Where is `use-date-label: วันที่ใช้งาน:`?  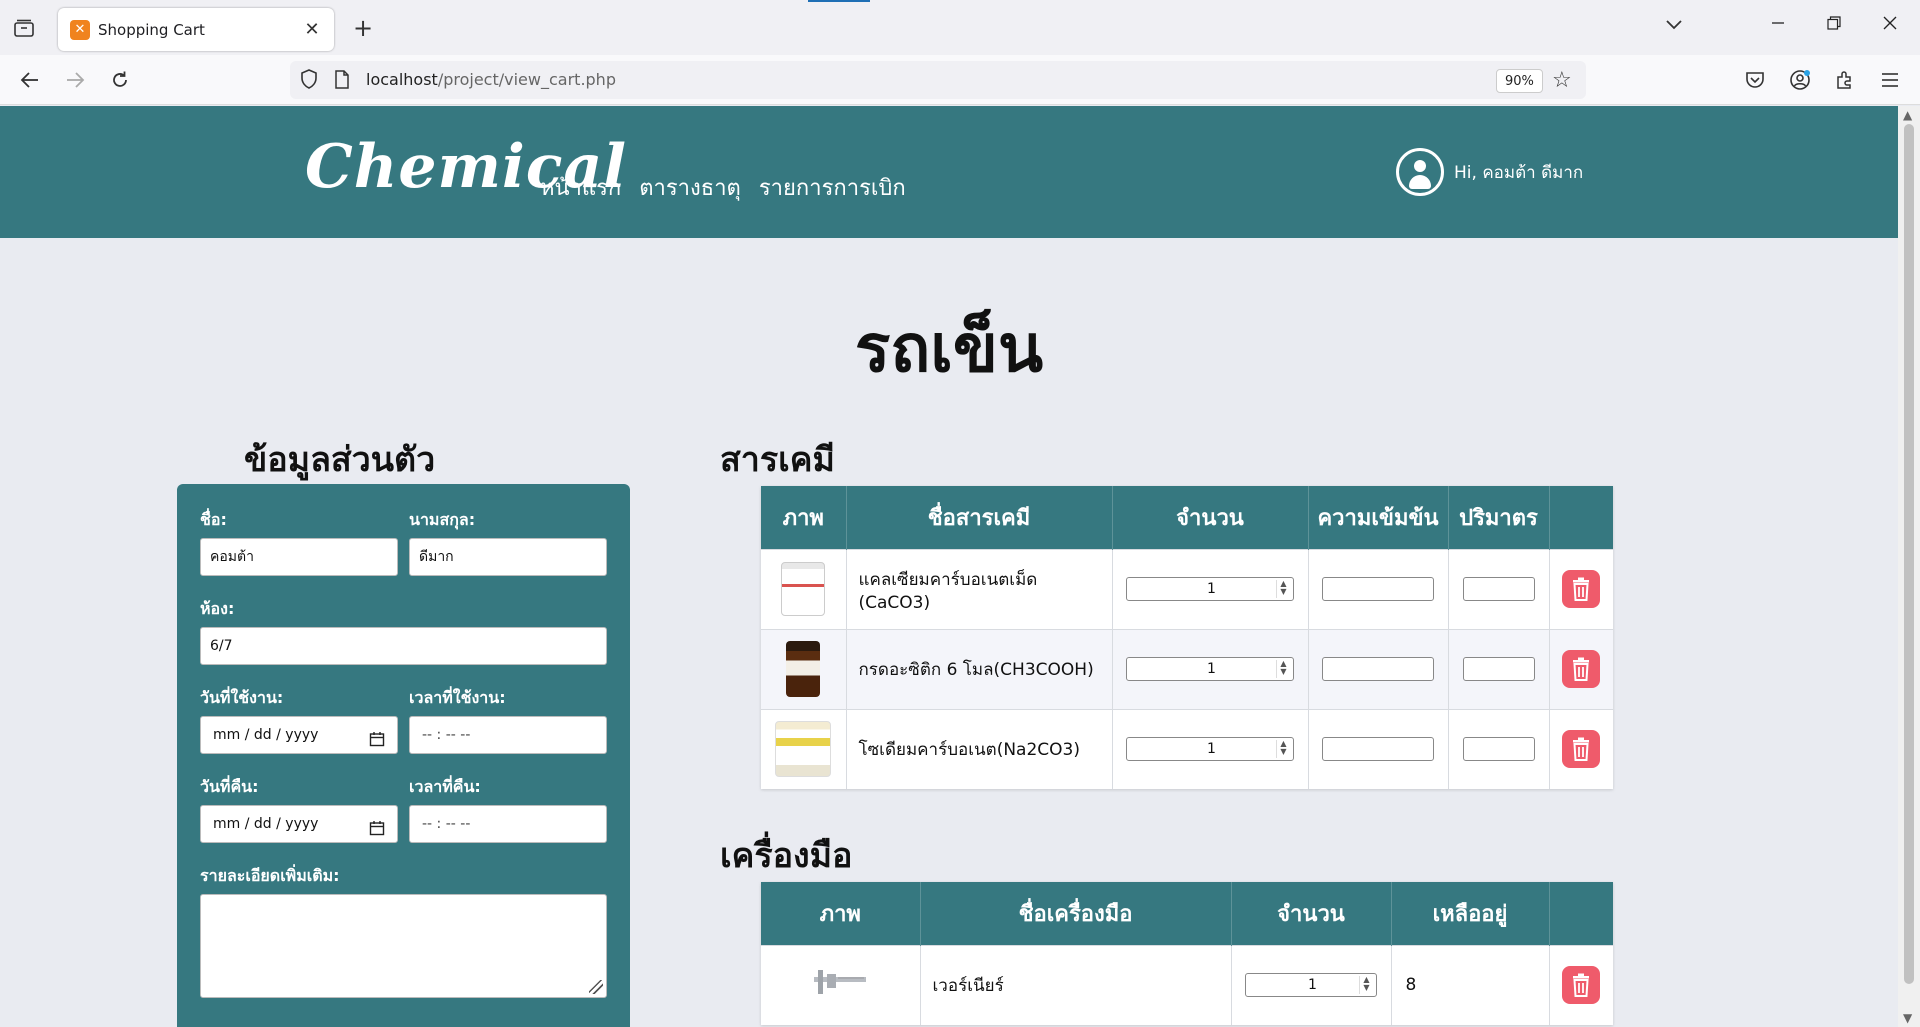
use-date-label: วันที่ใช้งาน: is located at coordinates (242, 697).